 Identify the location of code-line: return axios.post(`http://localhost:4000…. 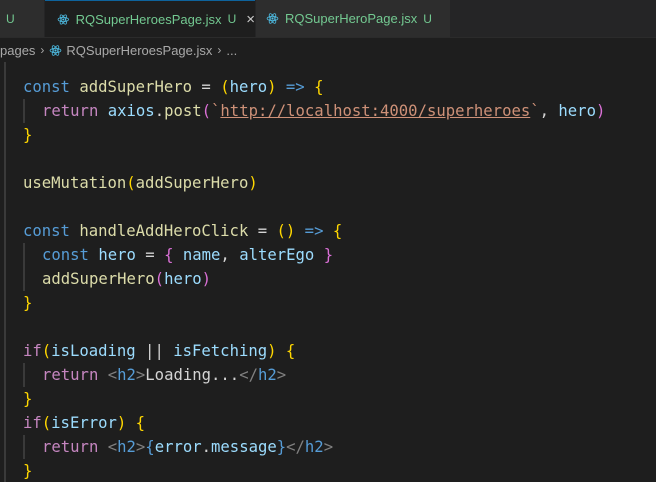
(323, 111).